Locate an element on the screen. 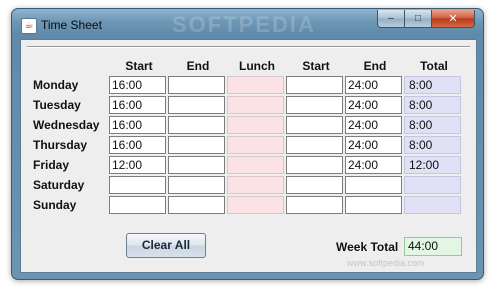 The height and width of the screenshot is (300, 498). column-header-end-2: End is located at coordinates (375, 66).